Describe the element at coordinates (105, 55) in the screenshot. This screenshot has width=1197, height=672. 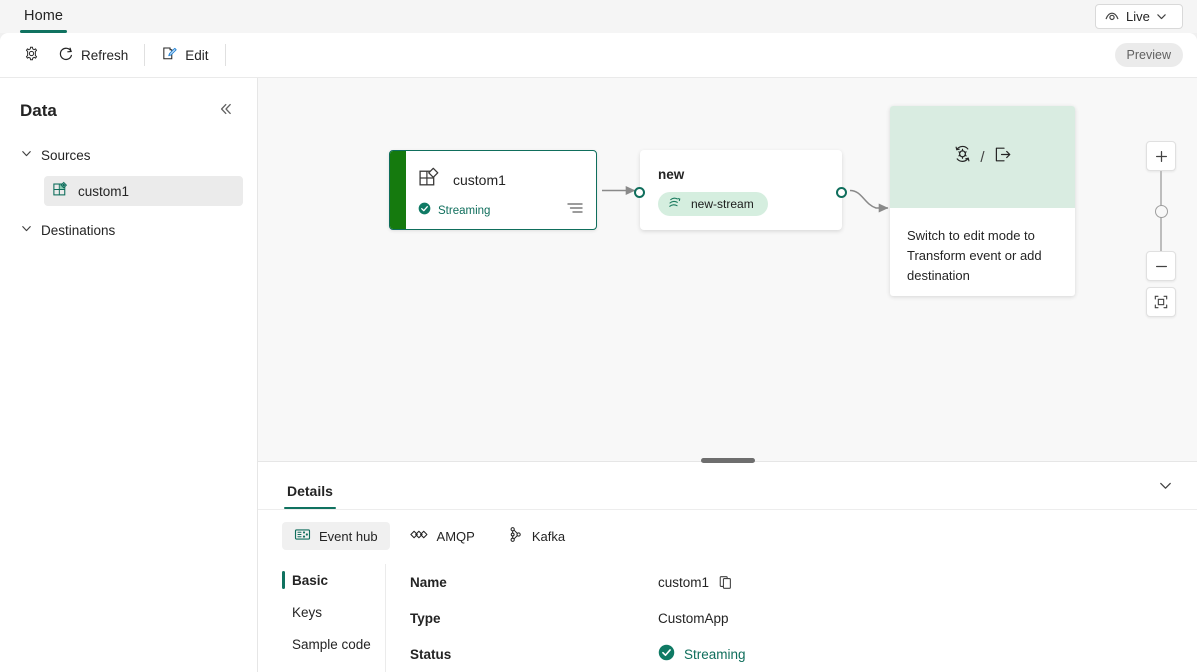
I see `refresh-label: Refresh` at that location.